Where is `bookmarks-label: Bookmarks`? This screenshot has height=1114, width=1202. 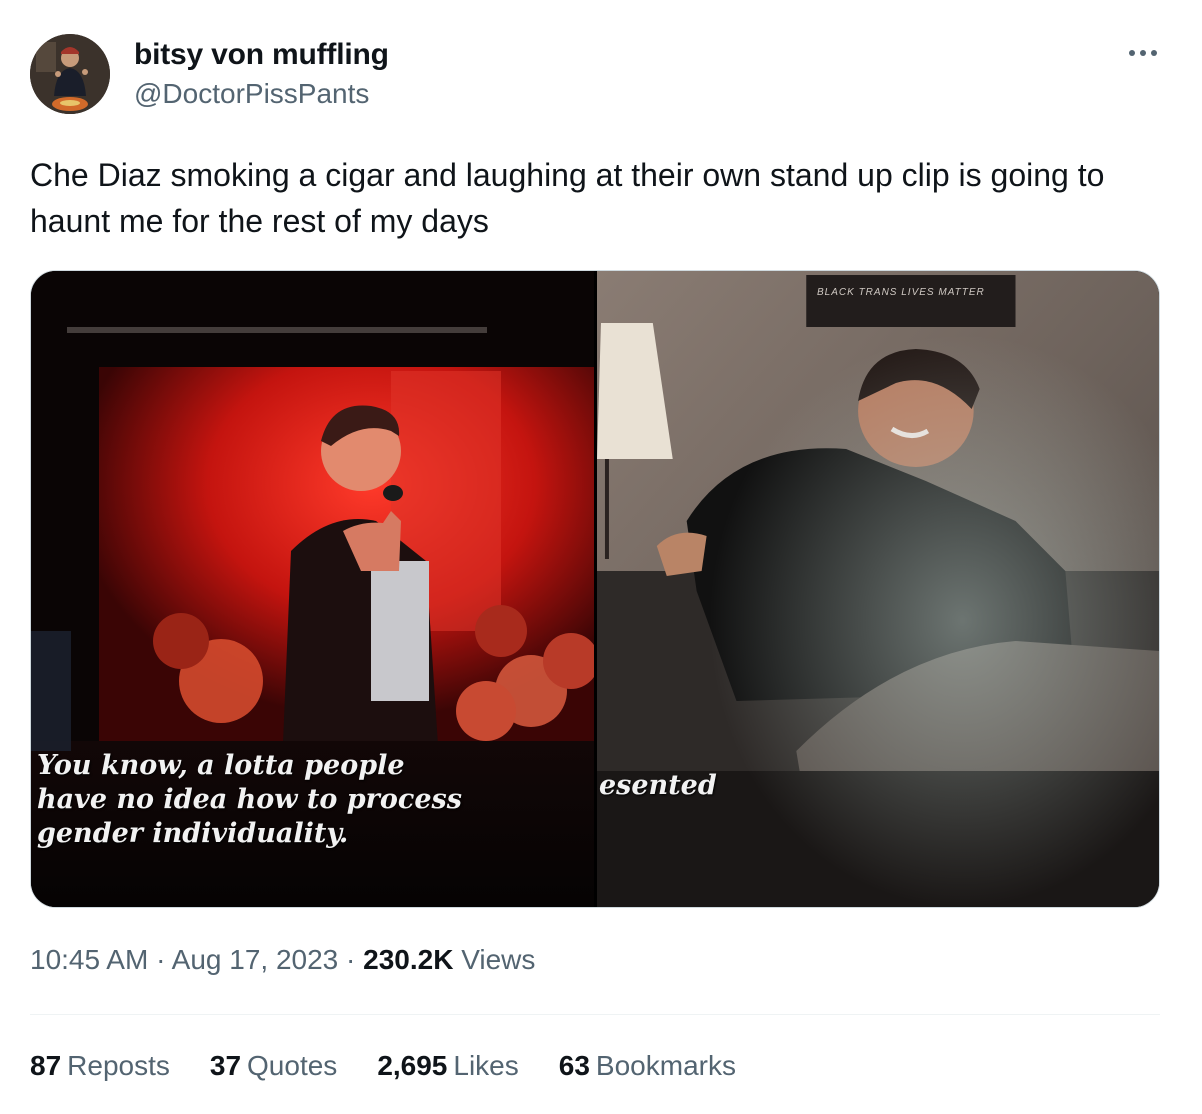
bookmarks-label: Bookmarks is located at coordinates (665, 1065).